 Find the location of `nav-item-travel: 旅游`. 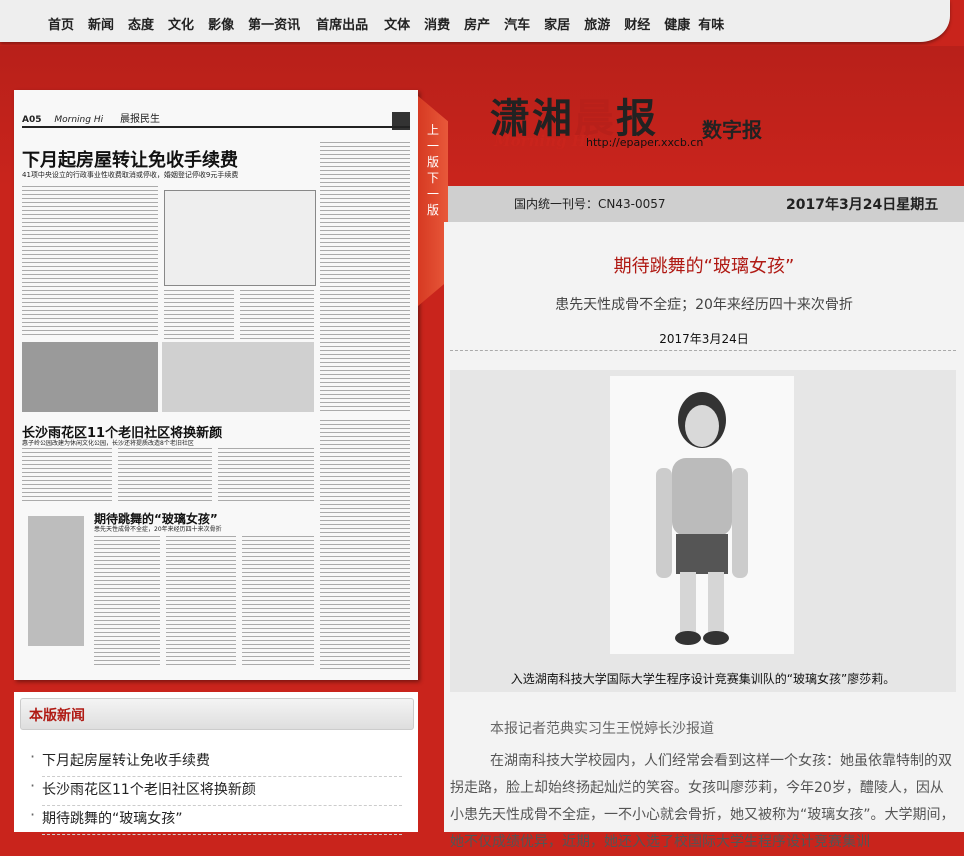

nav-item-travel: 旅游 is located at coordinates (597, 23).